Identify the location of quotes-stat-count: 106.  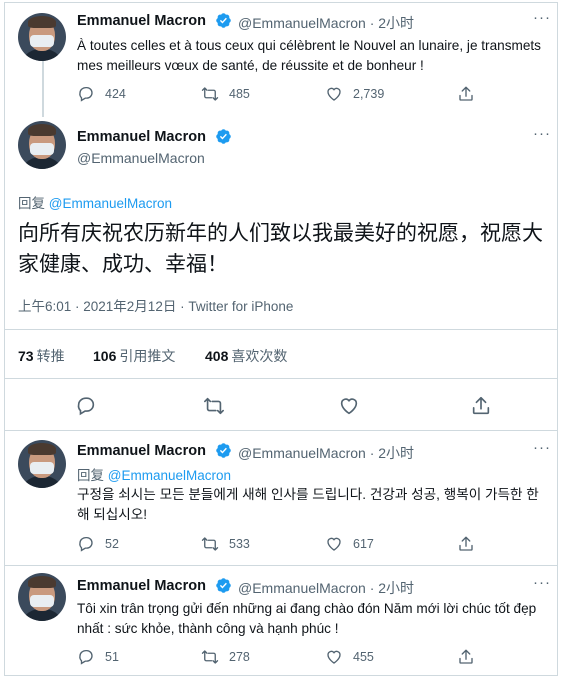
(105, 356).